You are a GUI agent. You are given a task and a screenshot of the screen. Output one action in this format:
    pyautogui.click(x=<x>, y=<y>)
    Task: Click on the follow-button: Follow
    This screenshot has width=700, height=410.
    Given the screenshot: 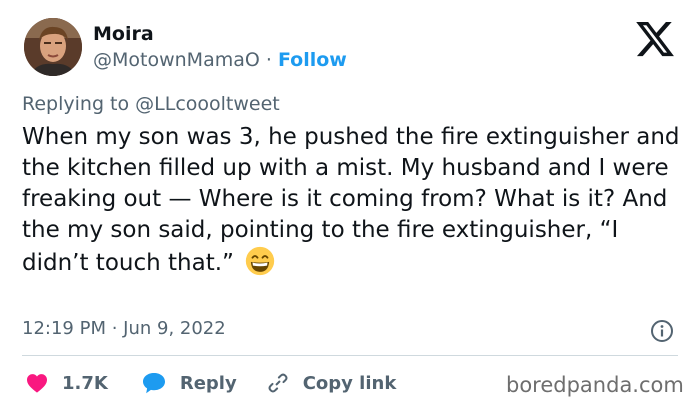 What is the action you would take?
    pyautogui.click(x=312, y=60)
    